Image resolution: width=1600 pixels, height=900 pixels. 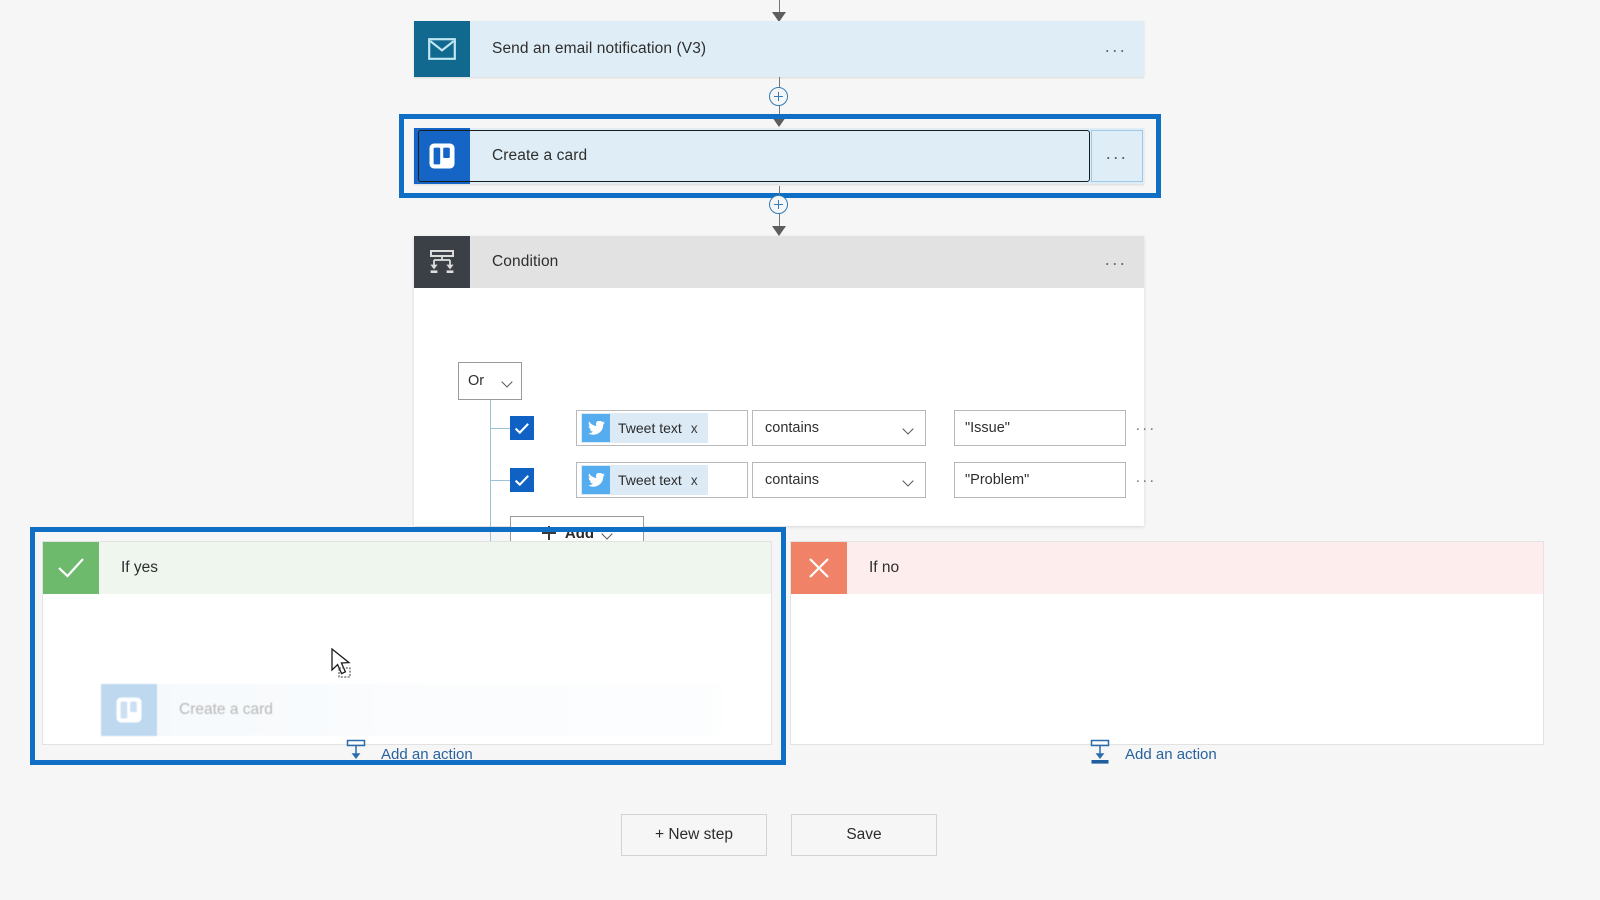 I want to click on drag-cursor-icon, so click(x=345, y=664).